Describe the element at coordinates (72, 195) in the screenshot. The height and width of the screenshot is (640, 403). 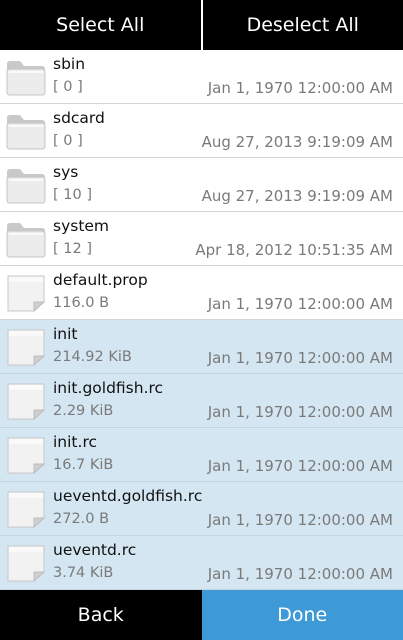
I see `file-size: [ 10 ]` at that location.